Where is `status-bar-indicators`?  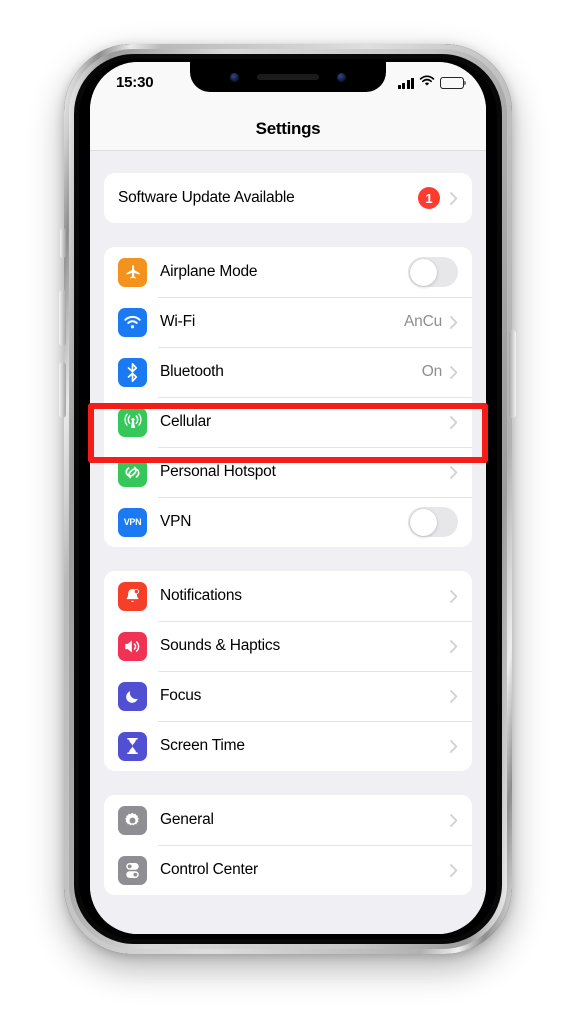
status-bar-indicators is located at coordinates (432, 83).